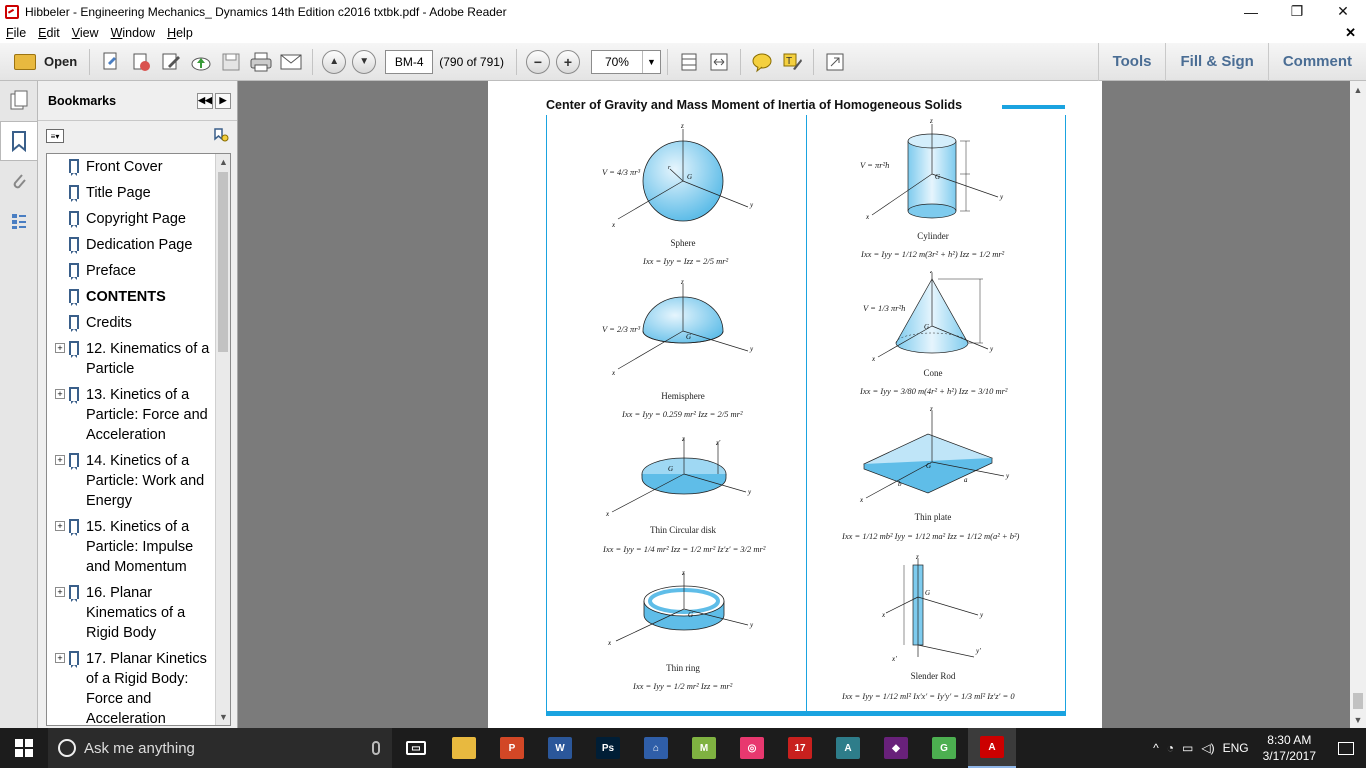 The image size is (1366, 768). I want to click on battery-icon: ▭, so click(1187, 748).